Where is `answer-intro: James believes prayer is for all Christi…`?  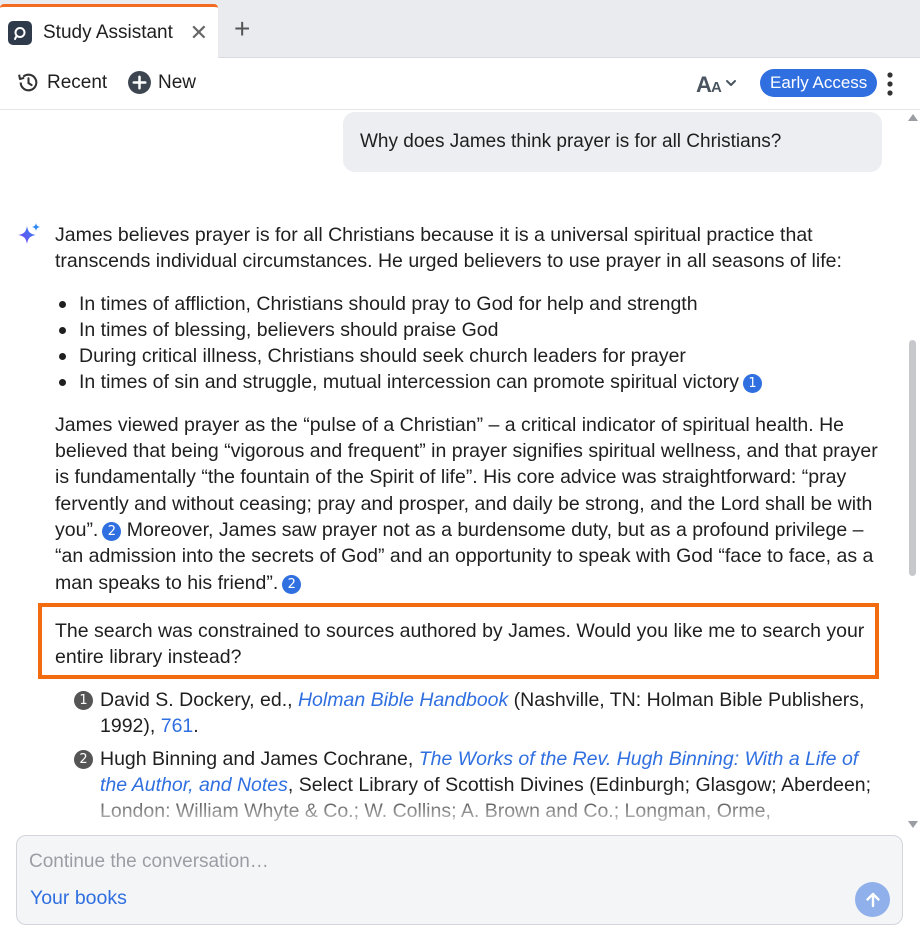
answer-intro: James believes prayer is for all Christi… is located at coordinates (448, 248).